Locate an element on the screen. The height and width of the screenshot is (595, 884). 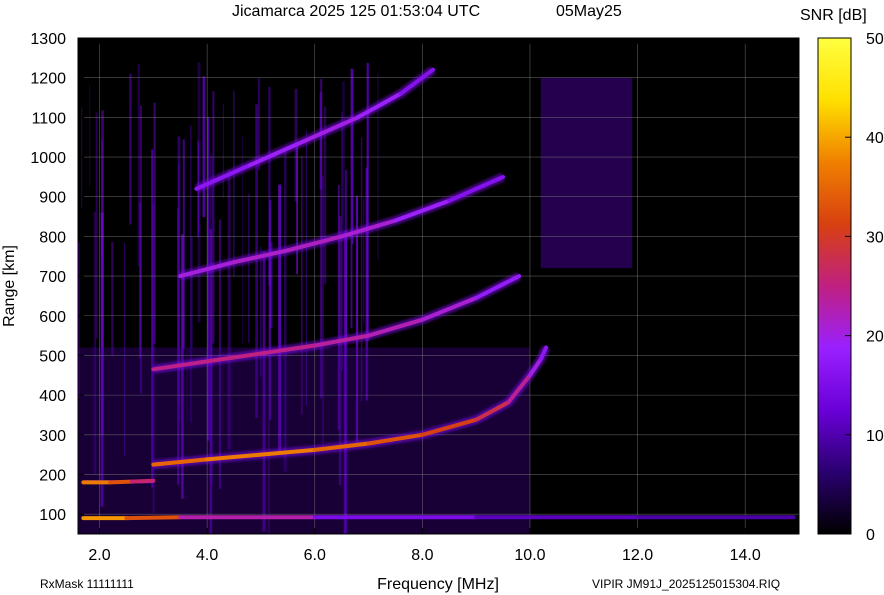
x-tick-label: 4.0 is located at coordinates (207, 555).